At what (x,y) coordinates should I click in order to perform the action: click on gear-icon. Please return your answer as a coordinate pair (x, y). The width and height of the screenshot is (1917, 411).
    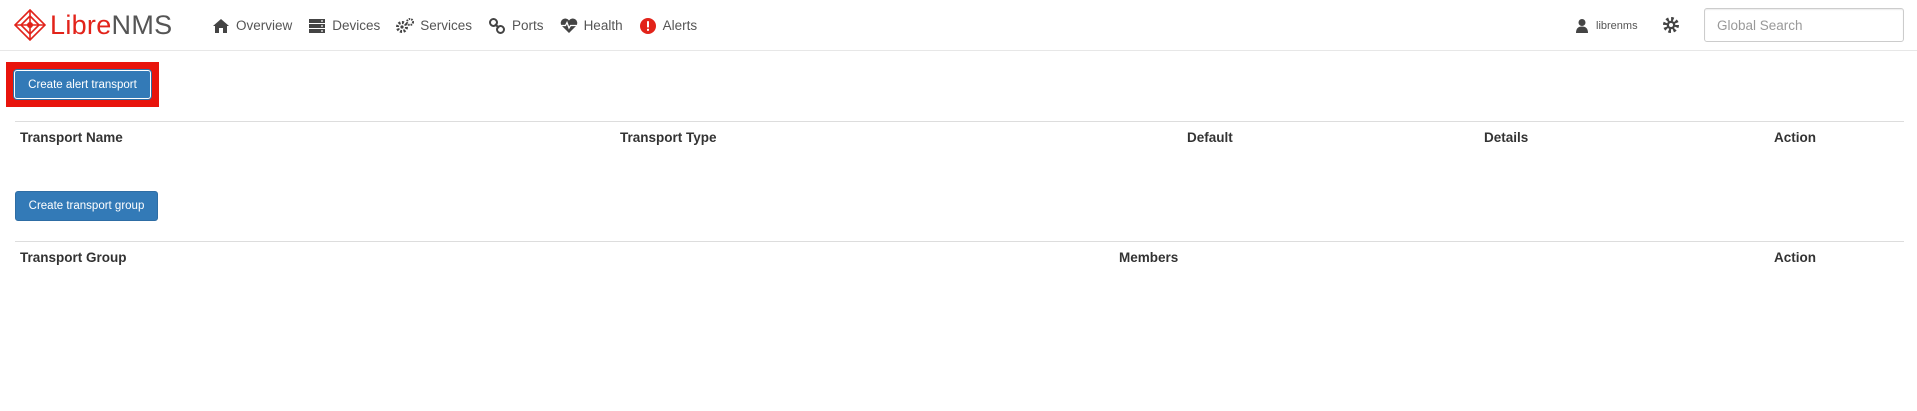
    Looking at the image, I should click on (1671, 25).